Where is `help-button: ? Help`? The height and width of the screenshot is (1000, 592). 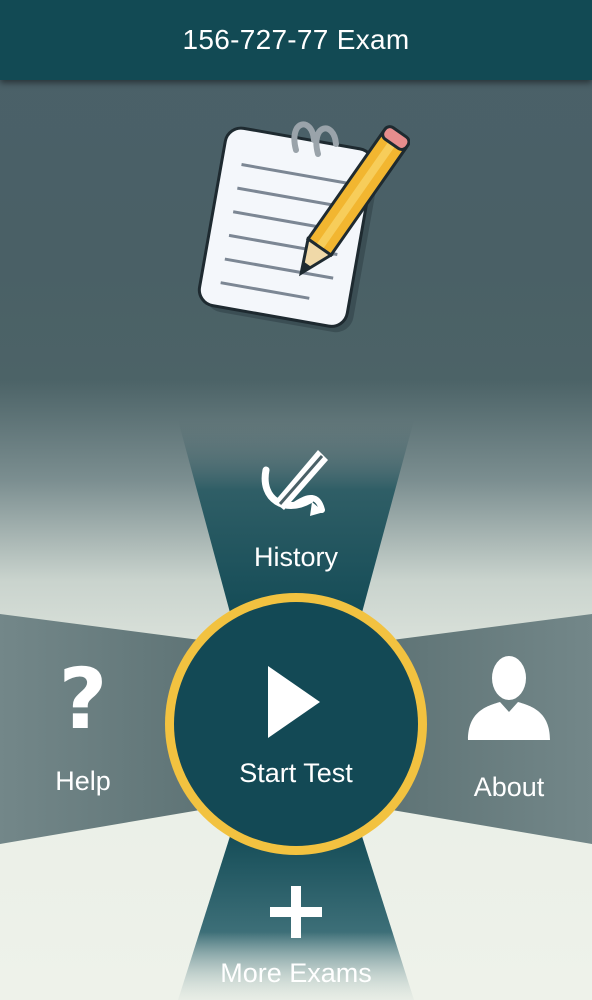
help-button: ? Help is located at coordinates (83, 734).